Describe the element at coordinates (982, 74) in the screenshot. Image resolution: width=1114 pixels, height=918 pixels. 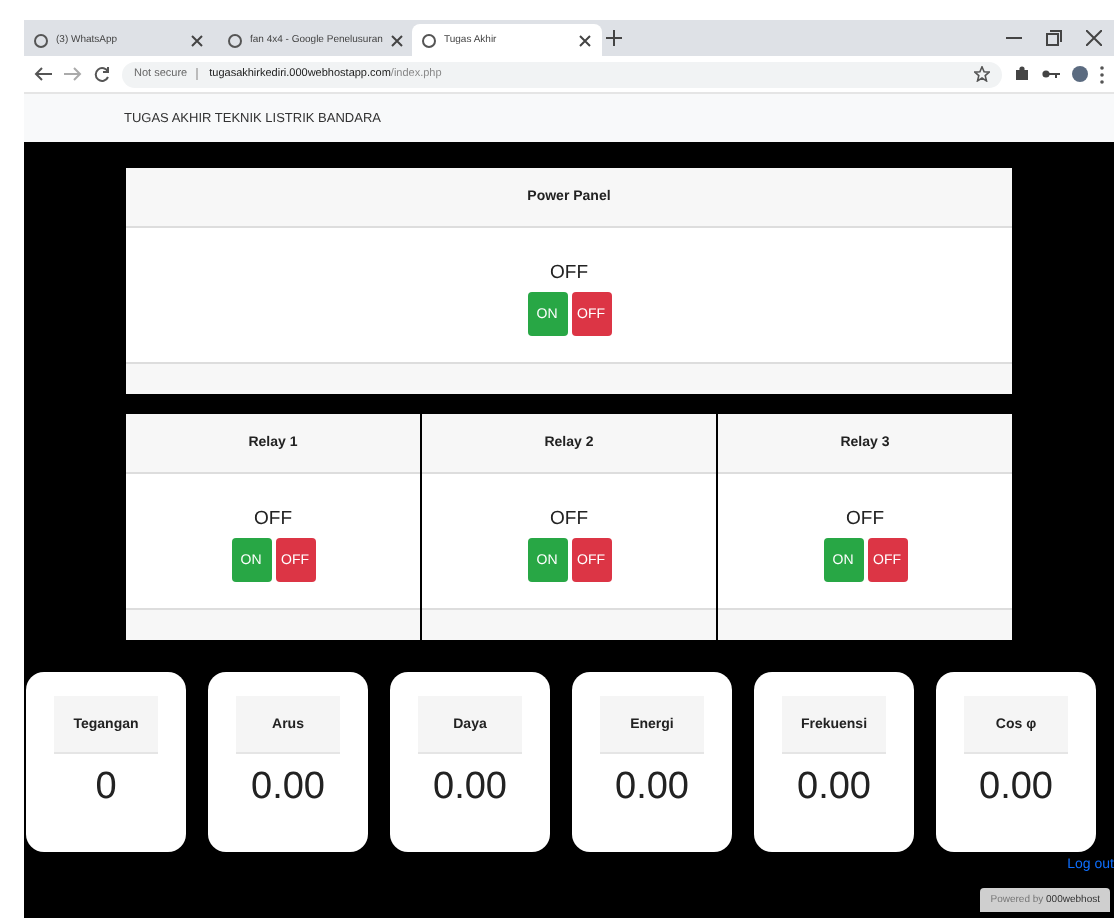
I see `star-icon` at that location.